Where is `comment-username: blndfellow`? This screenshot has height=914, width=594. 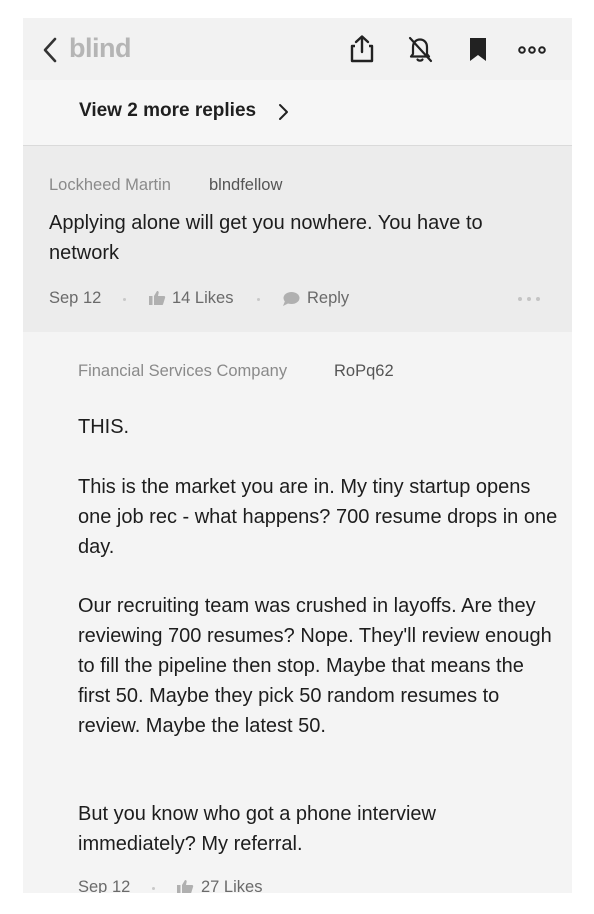 comment-username: blndfellow is located at coordinates (245, 185).